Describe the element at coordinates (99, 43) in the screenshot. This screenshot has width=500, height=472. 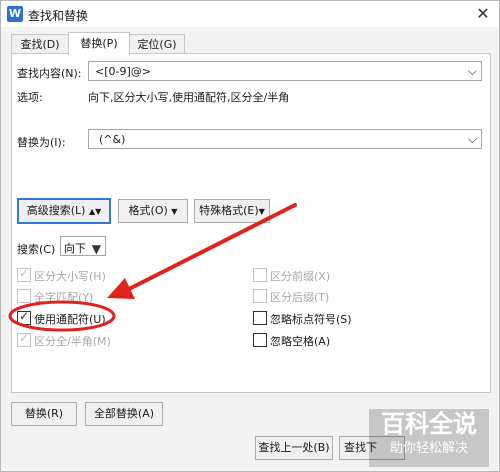
I see `tab-replace: 替换(P)` at that location.